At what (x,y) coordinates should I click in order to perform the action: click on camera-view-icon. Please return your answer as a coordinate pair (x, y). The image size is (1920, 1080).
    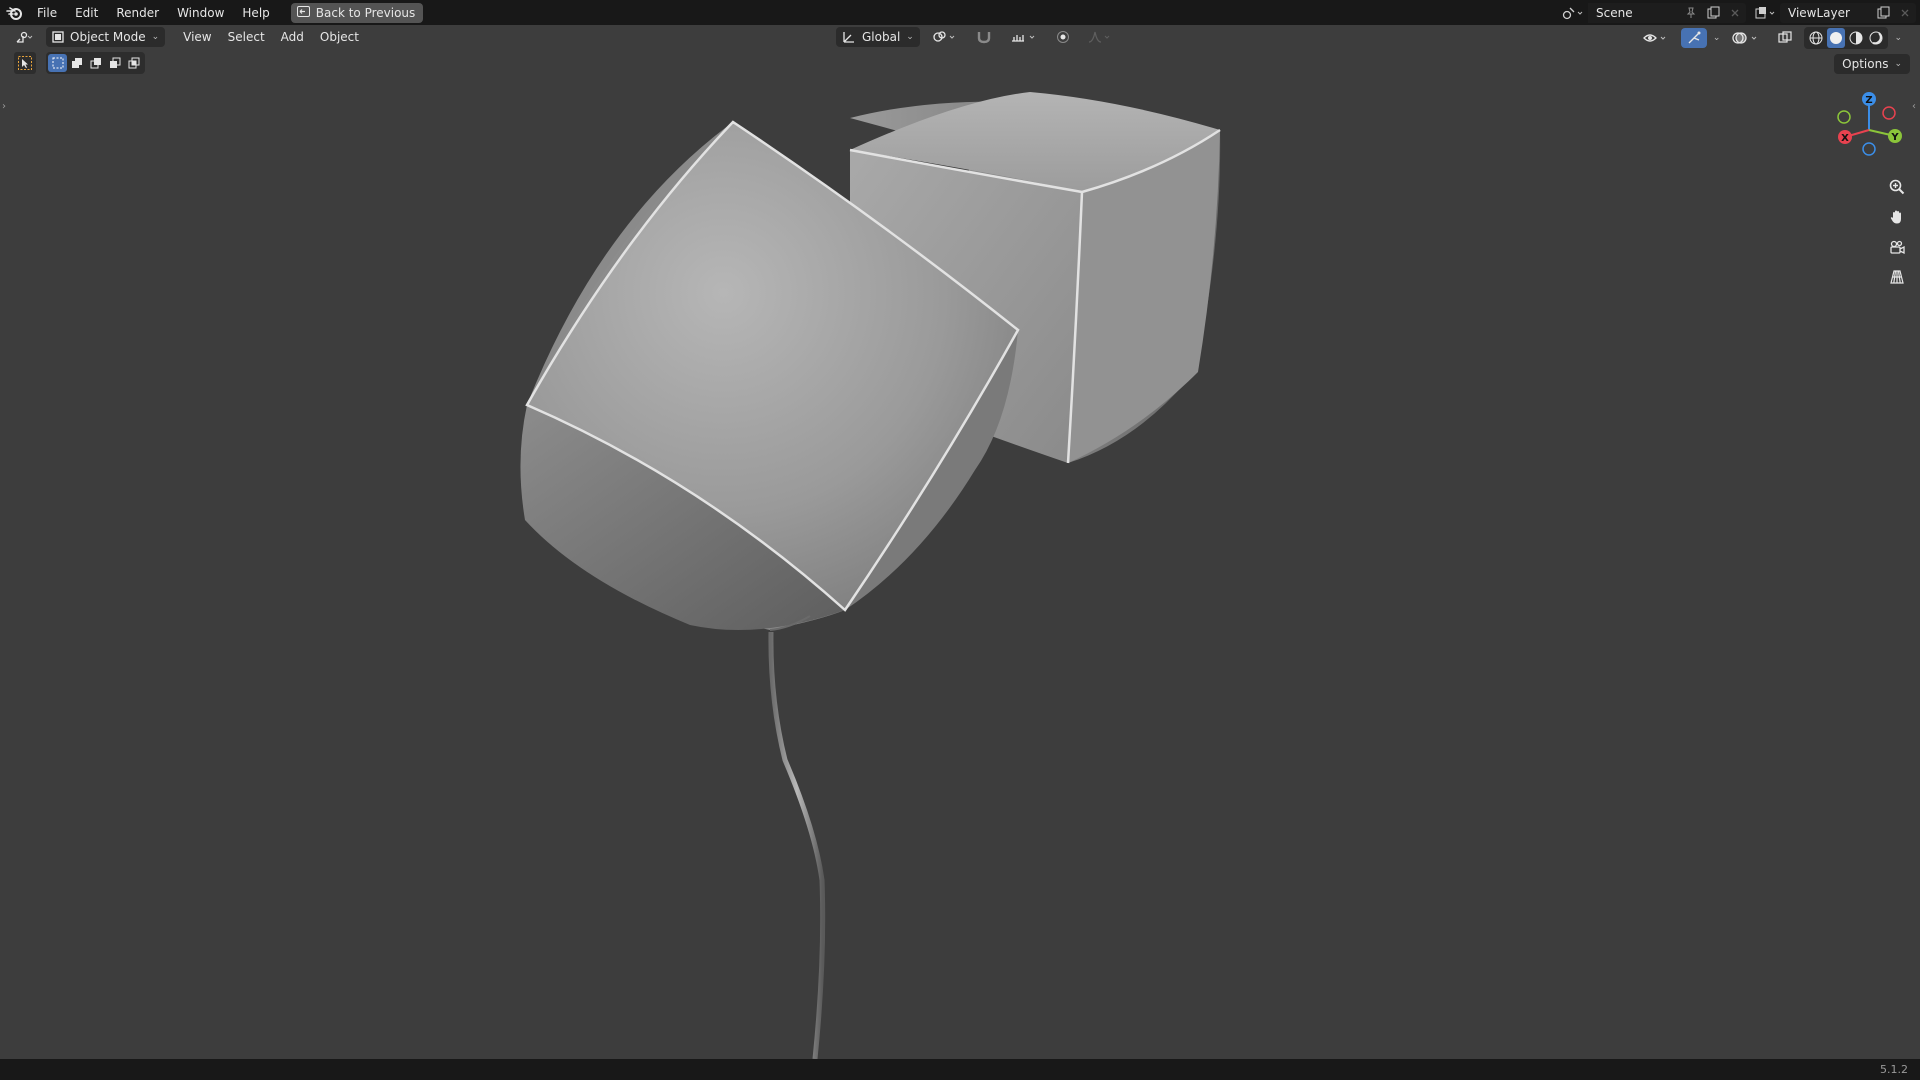
    Looking at the image, I should click on (1897, 247).